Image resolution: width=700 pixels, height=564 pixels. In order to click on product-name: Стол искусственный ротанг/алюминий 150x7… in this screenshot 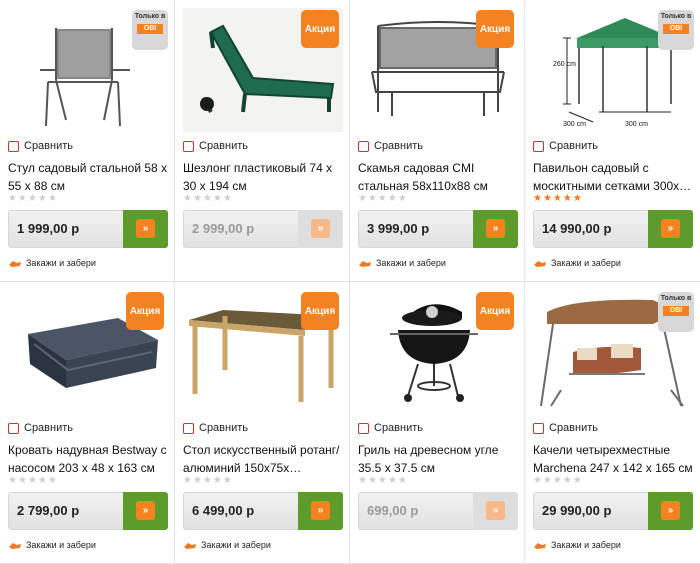, I will do `click(264, 459)`.